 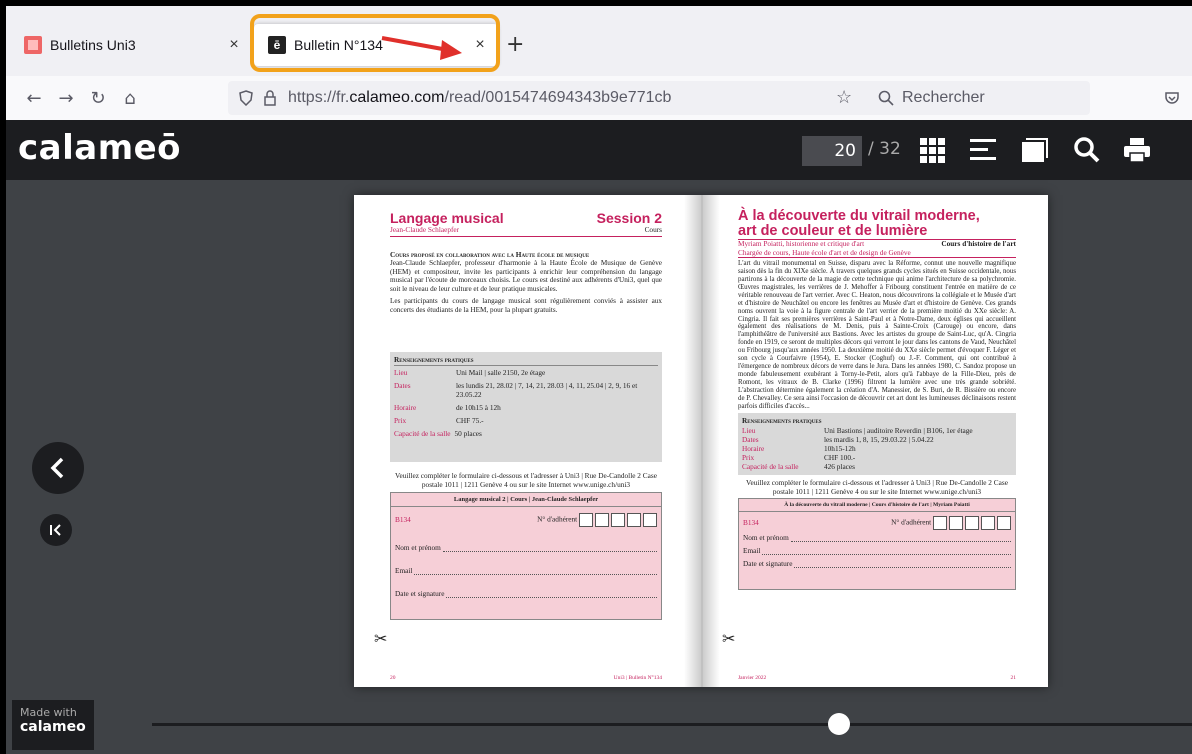 What do you see at coordinates (877, 232) in the screenshot?
I see `page-title: art de couleur et de lumière` at bounding box center [877, 232].